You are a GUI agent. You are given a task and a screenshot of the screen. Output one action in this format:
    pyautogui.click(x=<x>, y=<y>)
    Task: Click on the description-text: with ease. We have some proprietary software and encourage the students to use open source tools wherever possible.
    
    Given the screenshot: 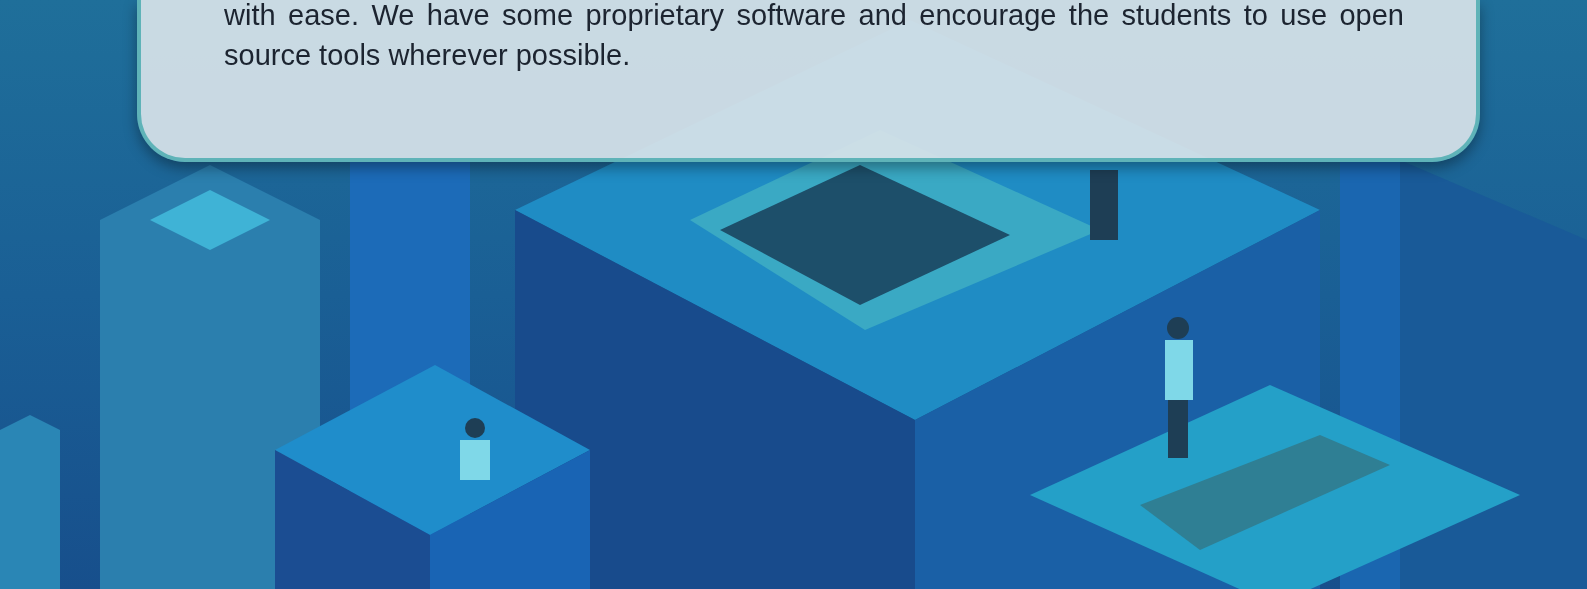 What is the action you would take?
    pyautogui.click(x=814, y=36)
    